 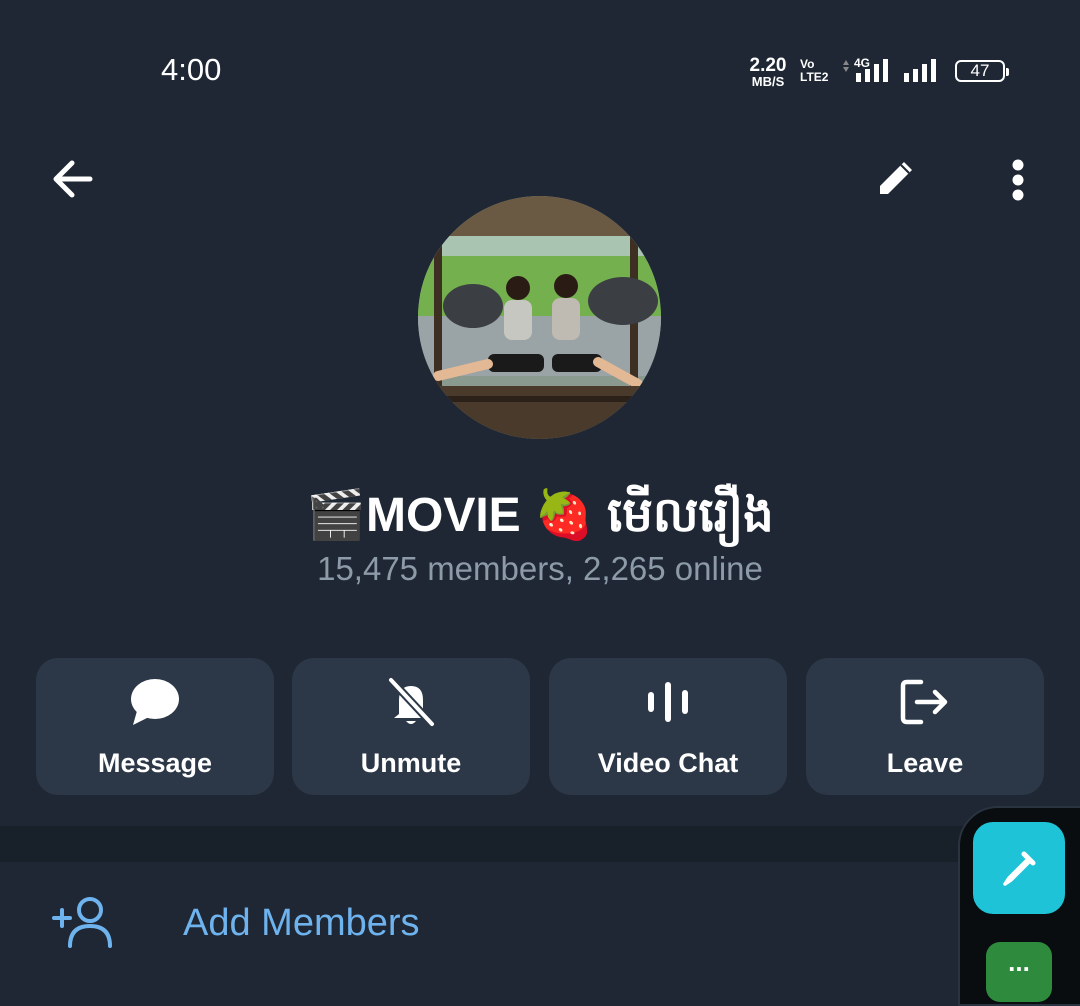 I want to click on volte-indicator: Vo LTE2, so click(x=814, y=71).